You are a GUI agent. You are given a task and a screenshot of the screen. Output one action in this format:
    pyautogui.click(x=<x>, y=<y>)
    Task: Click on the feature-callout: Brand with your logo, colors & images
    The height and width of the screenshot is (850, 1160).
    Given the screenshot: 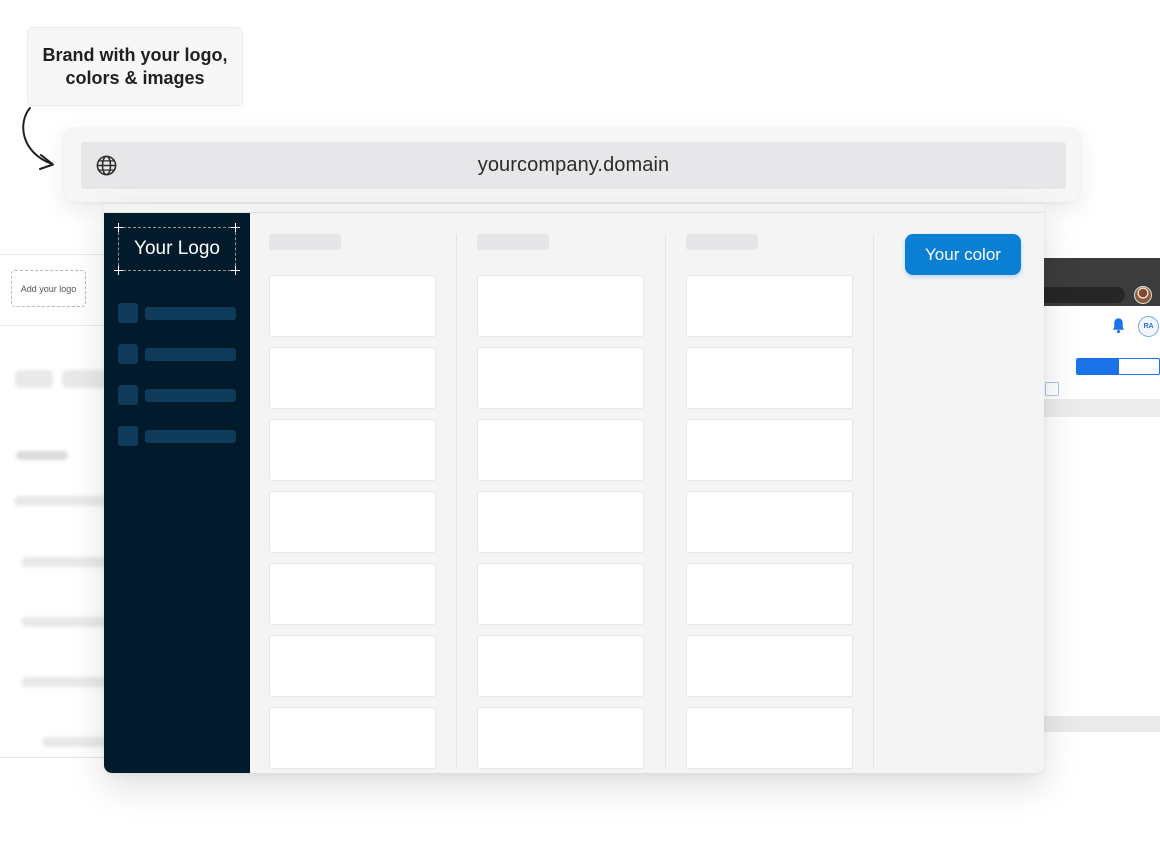 What is the action you would take?
    pyautogui.click(x=135, y=66)
    